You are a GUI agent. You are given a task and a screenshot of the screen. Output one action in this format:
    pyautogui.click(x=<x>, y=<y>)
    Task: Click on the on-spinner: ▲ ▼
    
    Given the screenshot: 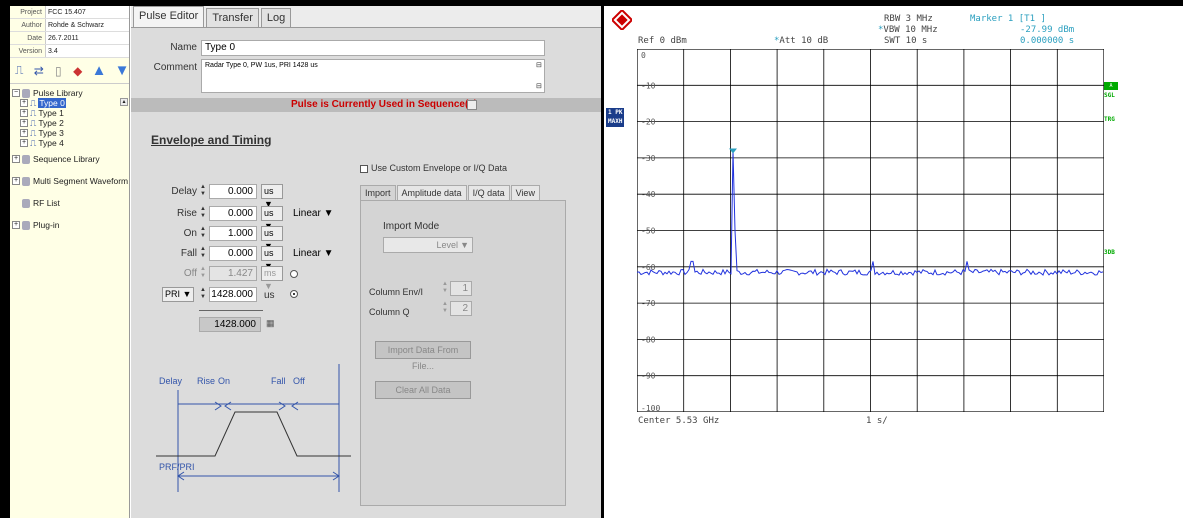 What is the action you would take?
    pyautogui.click(x=203, y=233)
    